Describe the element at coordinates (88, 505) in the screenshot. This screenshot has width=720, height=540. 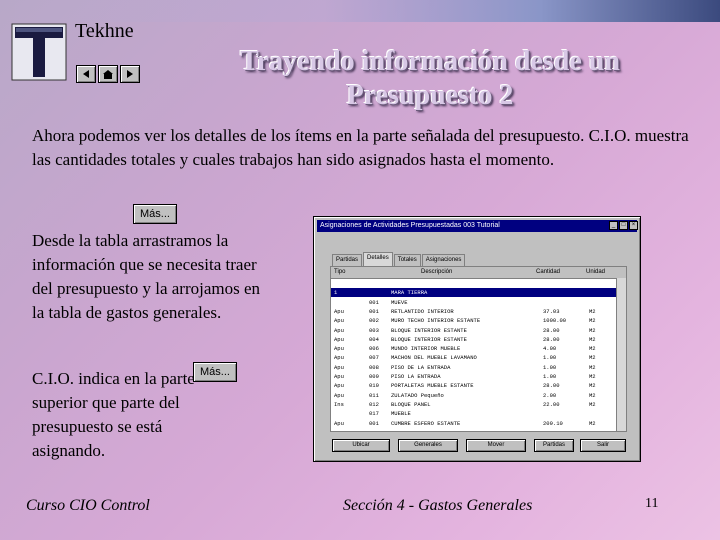
I see `footer-course: Curso CIO Control` at that location.